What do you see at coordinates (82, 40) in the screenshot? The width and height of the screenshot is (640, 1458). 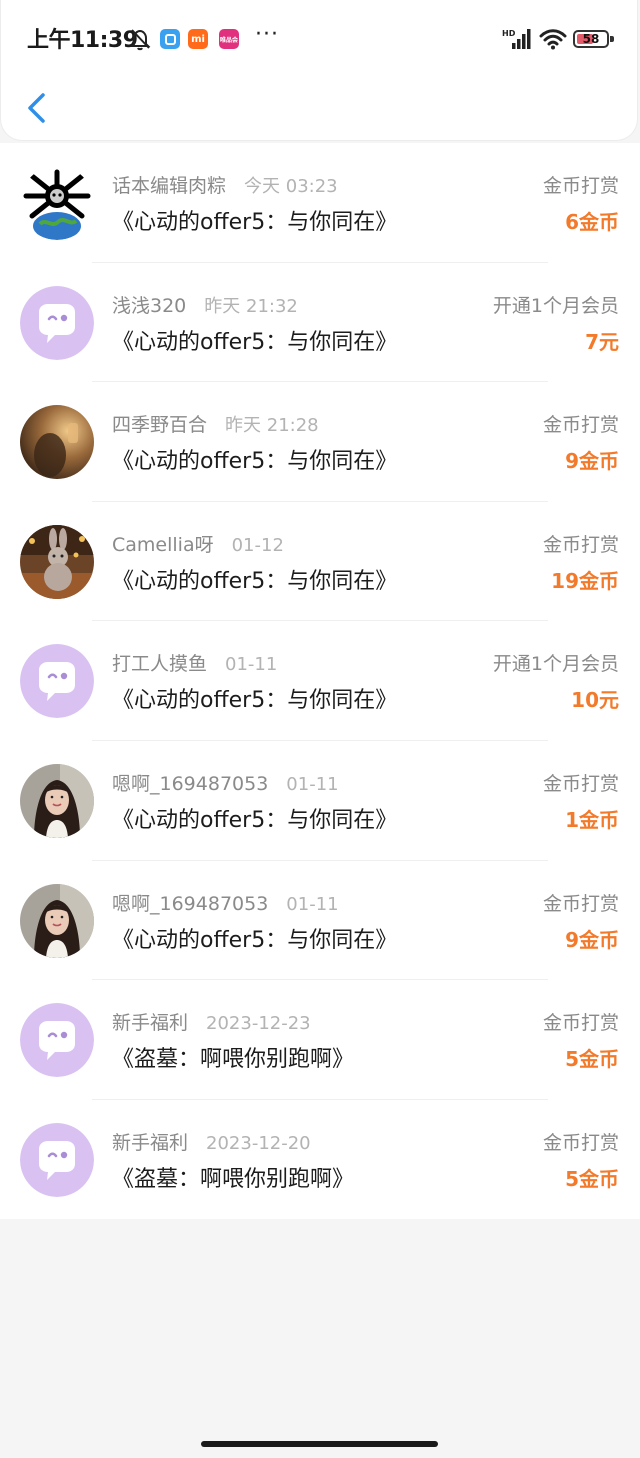 I see `status-time: 上午11:39` at bounding box center [82, 40].